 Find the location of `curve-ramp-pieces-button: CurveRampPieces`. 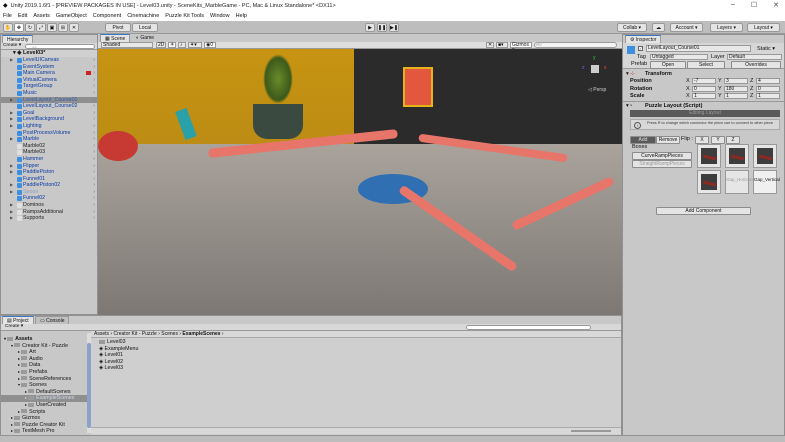

curve-ramp-pieces-button: CurveRampPieces is located at coordinates (662, 156).